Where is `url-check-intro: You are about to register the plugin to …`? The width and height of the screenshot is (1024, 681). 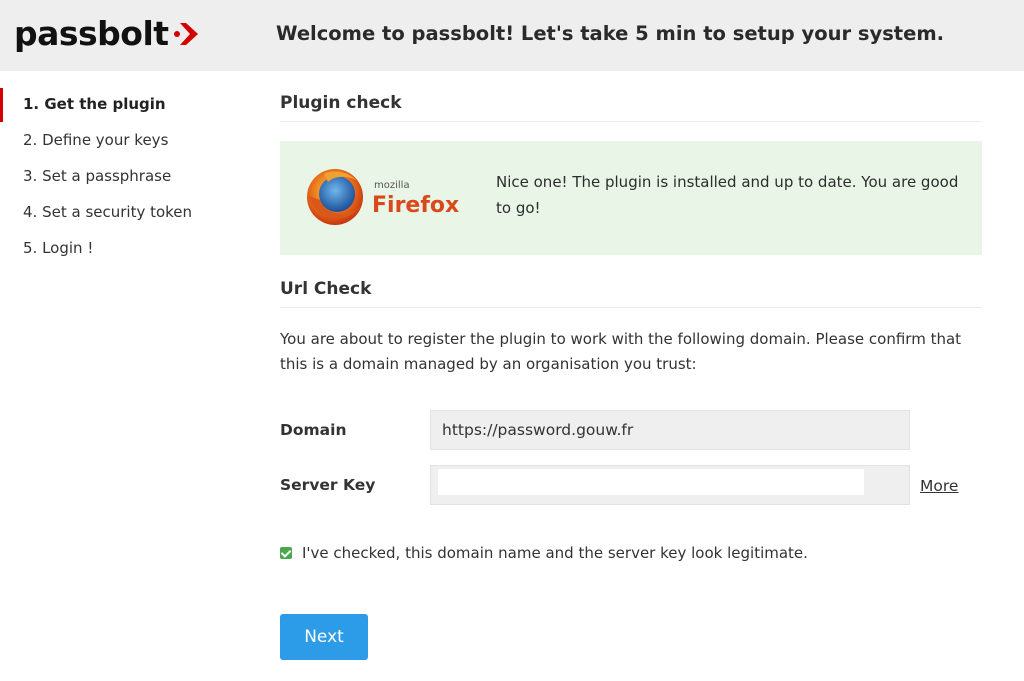 url-check-intro: You are about to register the plugin to … is located at coordinates (621, 351).